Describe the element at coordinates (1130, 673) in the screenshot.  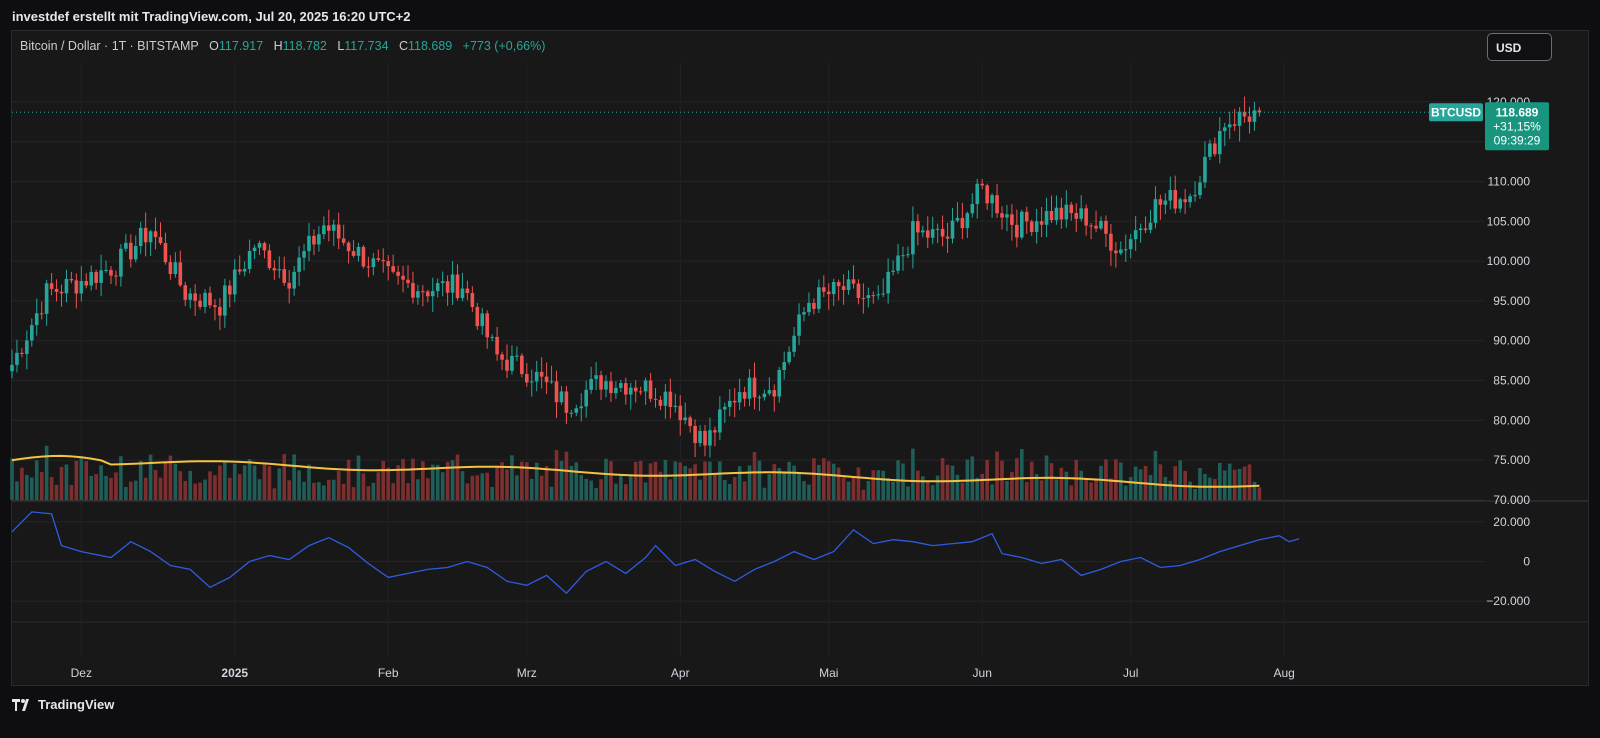
I see `time-axis-label: Jul` at that location.